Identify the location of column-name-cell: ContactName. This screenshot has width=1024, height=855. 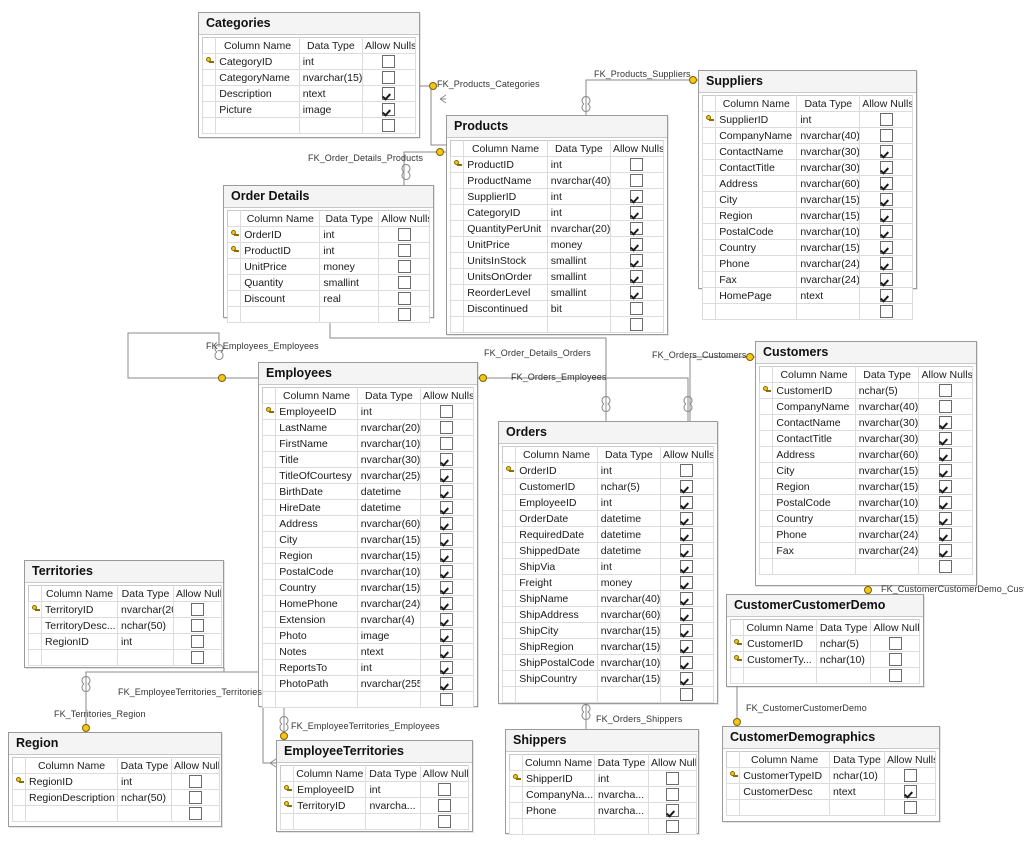
(756, 151).